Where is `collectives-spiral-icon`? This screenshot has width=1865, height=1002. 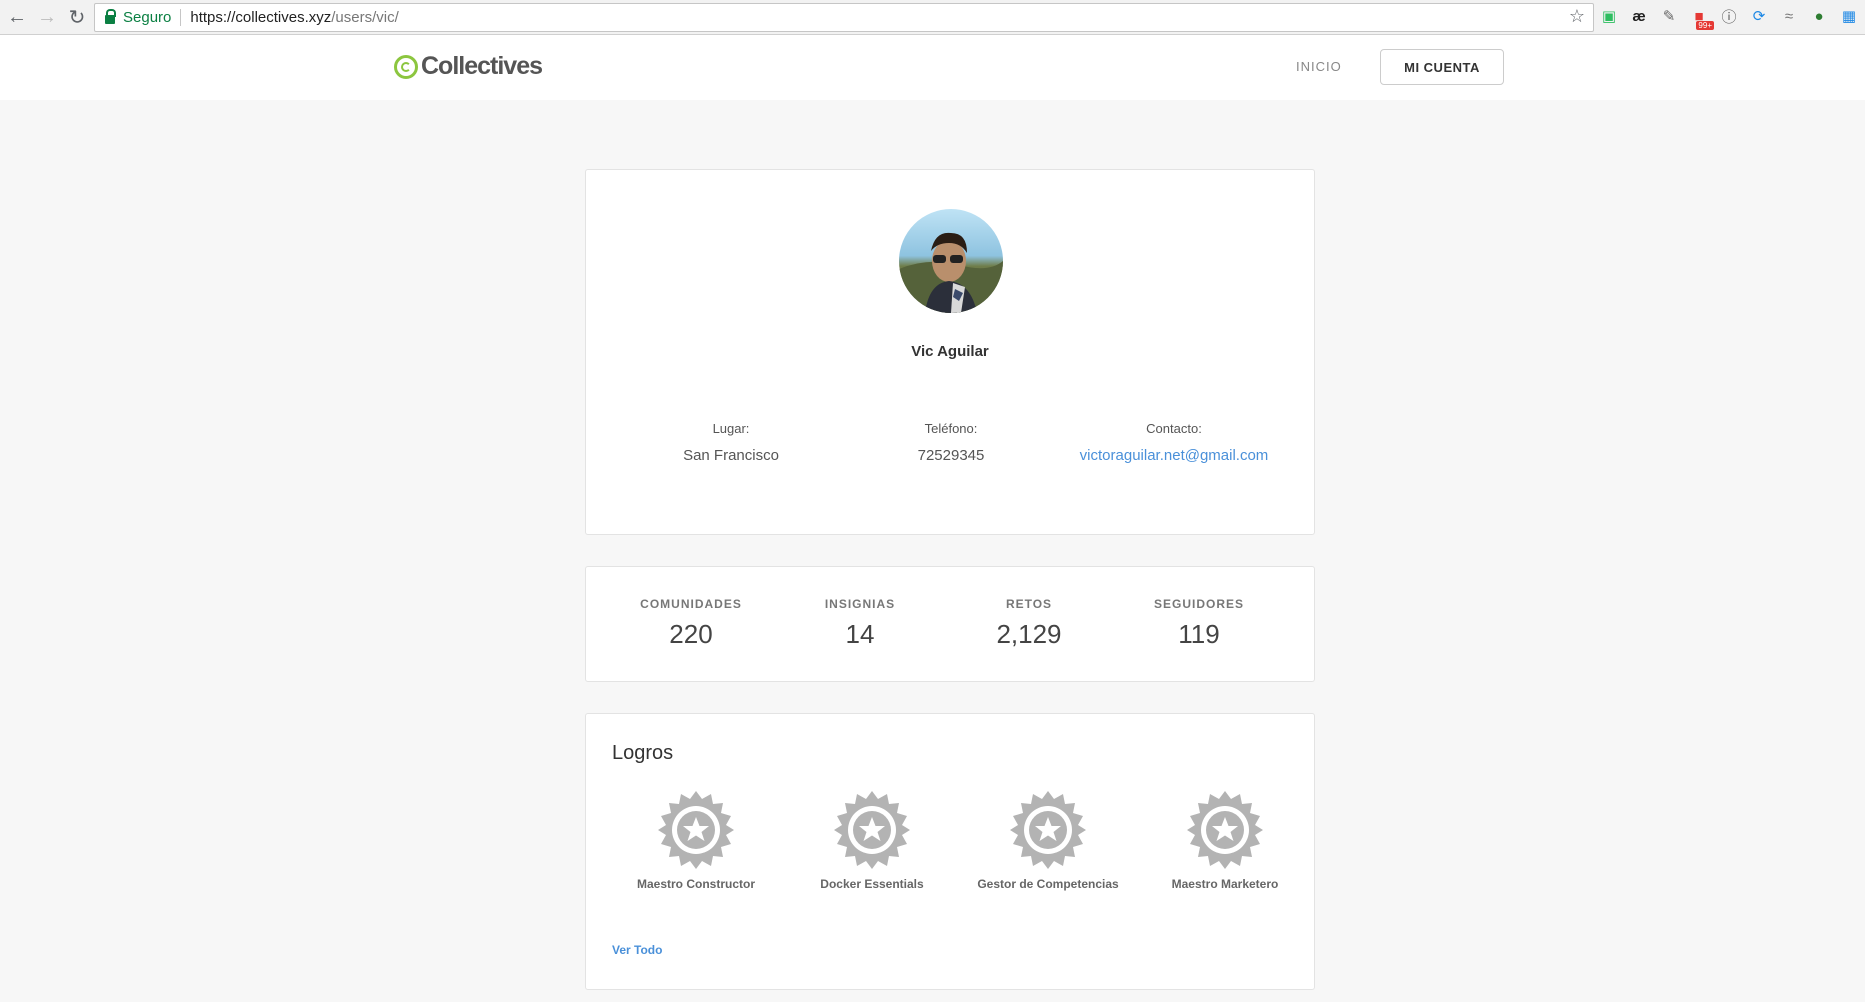 collectives-spiral-icon is located at coordinates (406, 66).